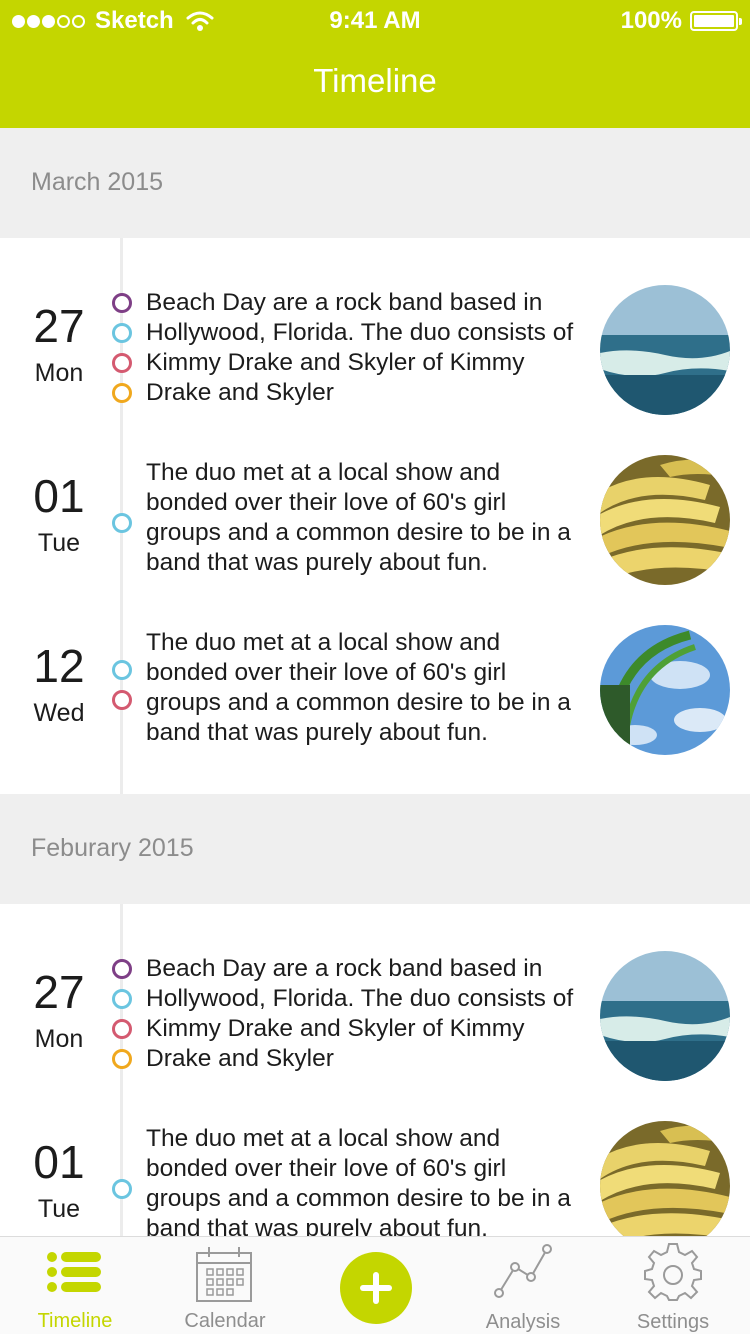 The height and width of the screenshot is (1334, 750). What do you see at coordinates (74, 1272) in the screenshot?
I see `list-icon` at bounding box center [74, 1272].